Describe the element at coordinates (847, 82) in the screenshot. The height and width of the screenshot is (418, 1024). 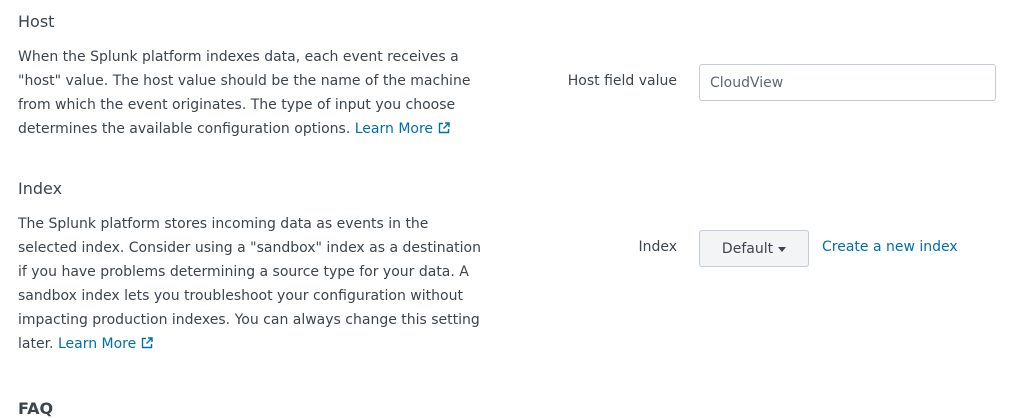
I see `host-field-input` at that location.